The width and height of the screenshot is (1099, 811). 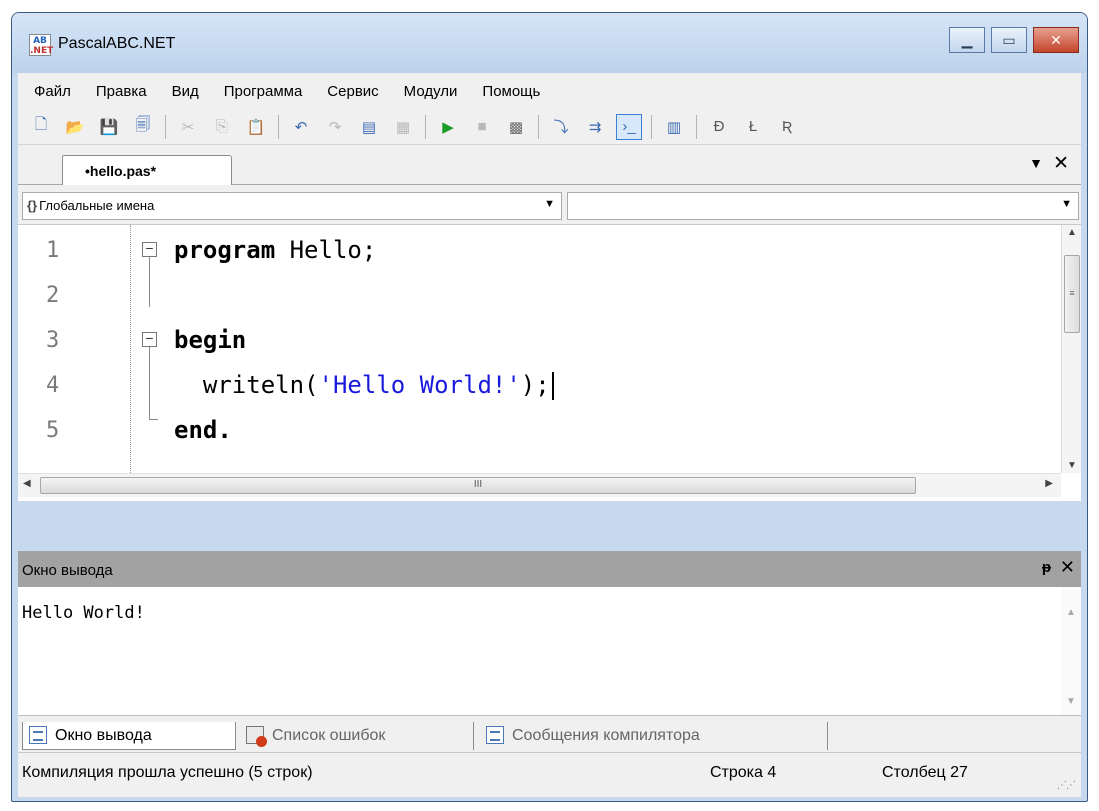 What do you see at coordinates (129, 736) in the screenshot?
I see `tab-output-window: Окно вывода` at bounding box center [129, 736].